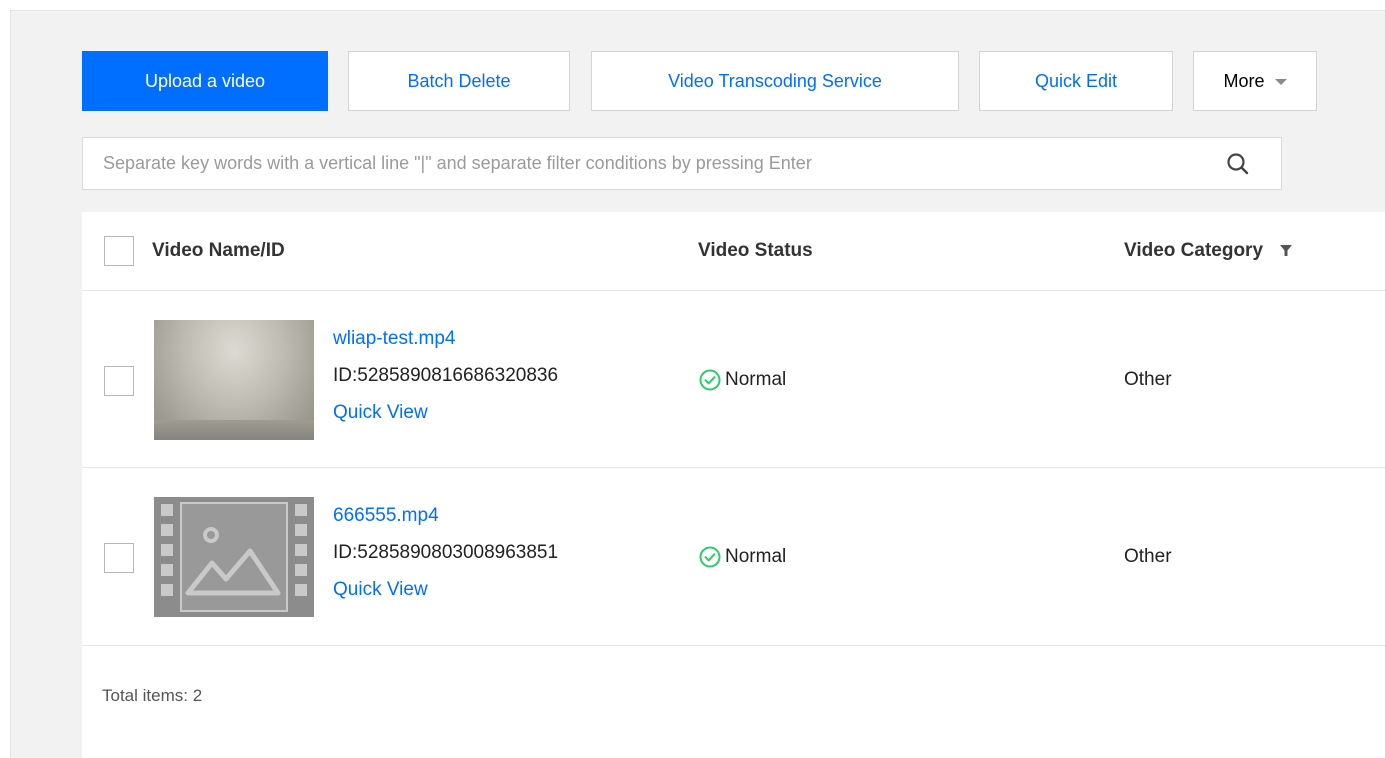  Describe the element at coordinates (446, 375) in the screenshot. I see `video-id: ID:5285890816686320836` at that location.